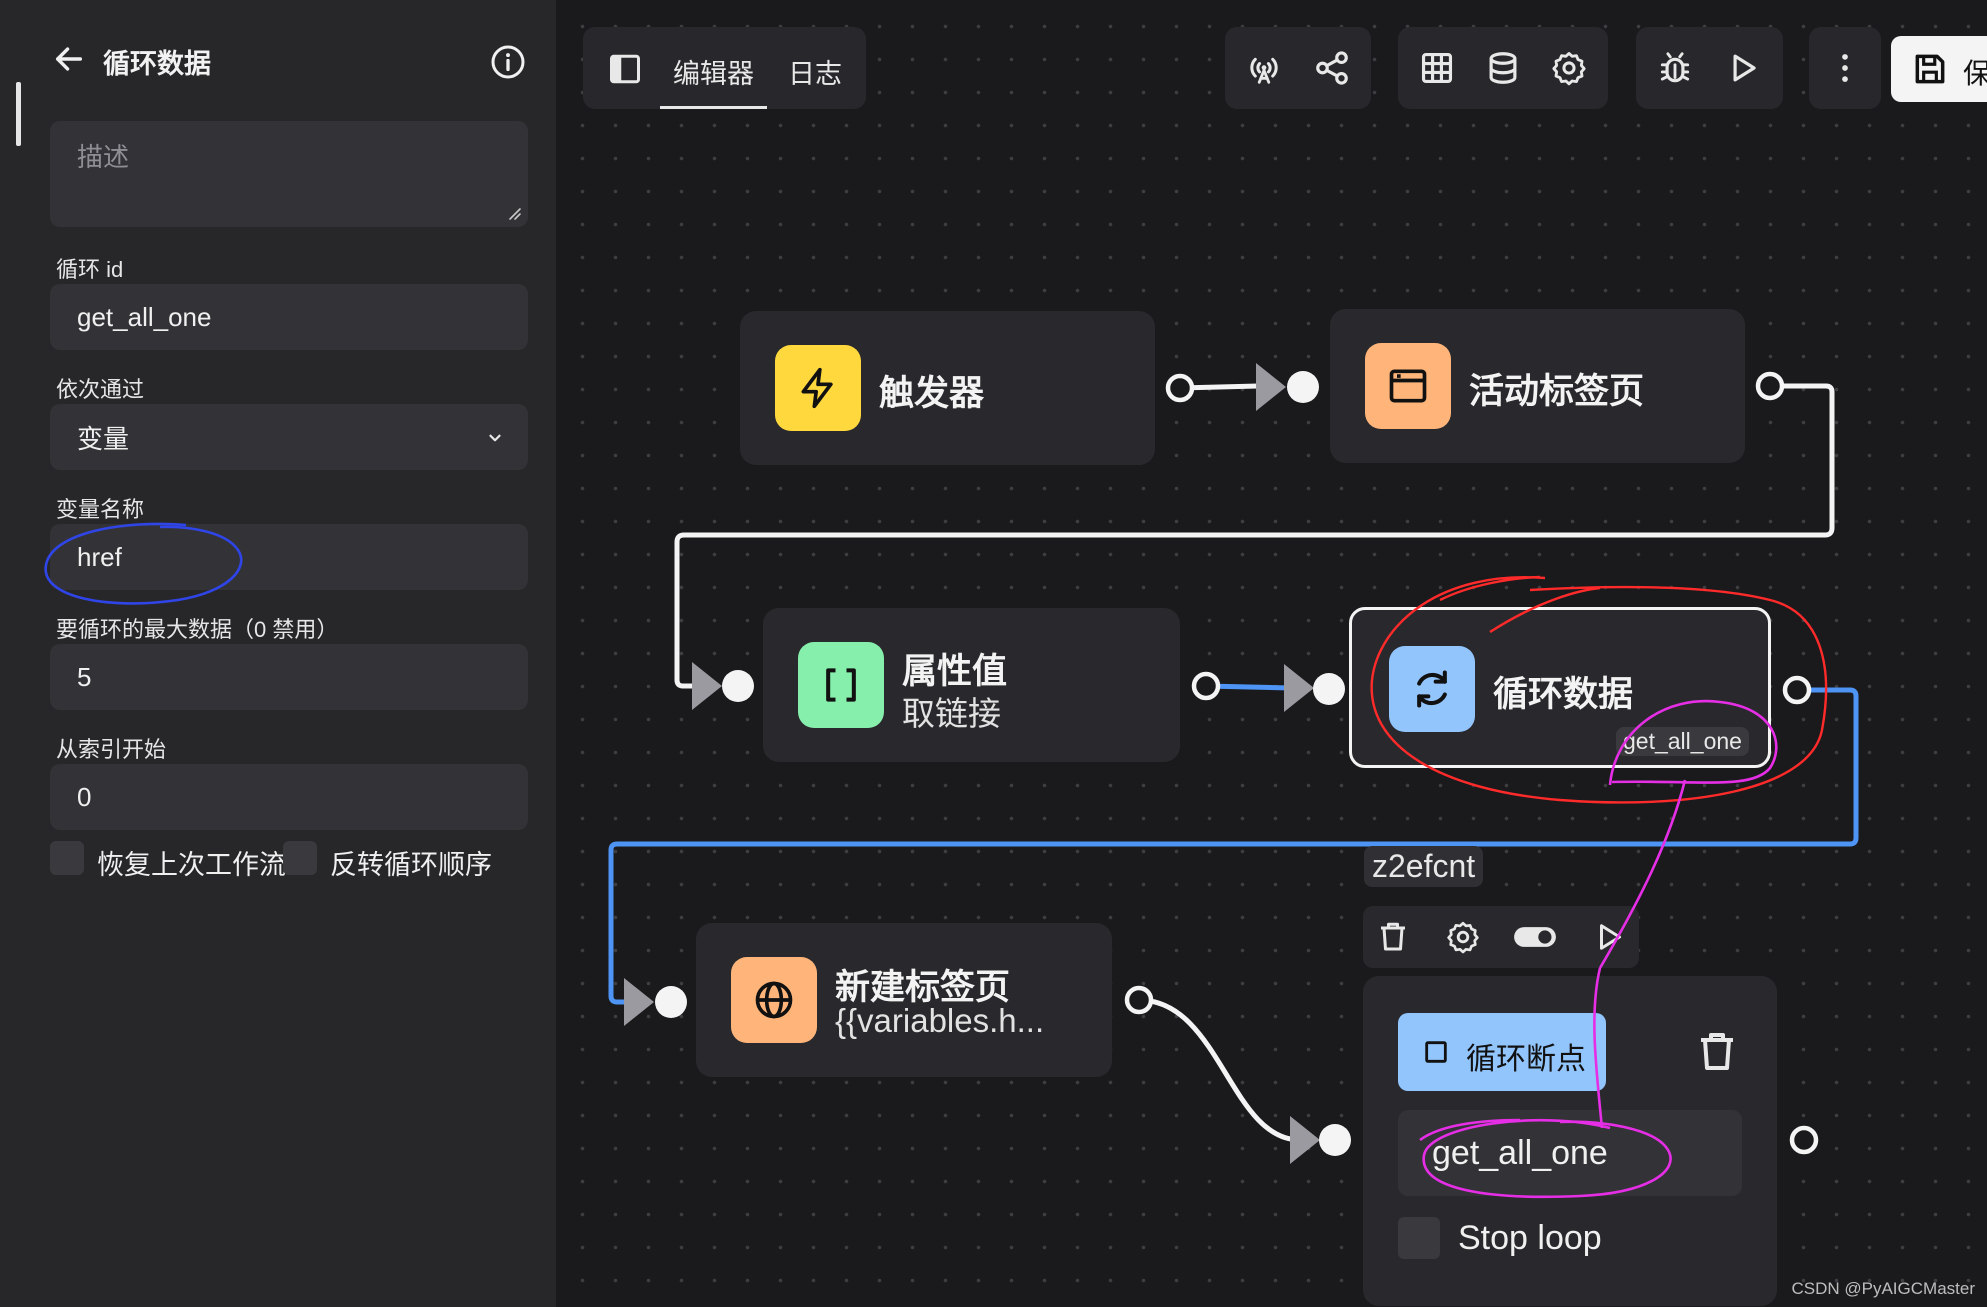 The width and height of the screenshot is (1987, 1307). Describe the element at coordinates (143, 563) in the screenshot. I see `annotation-blue-circle` at that location.